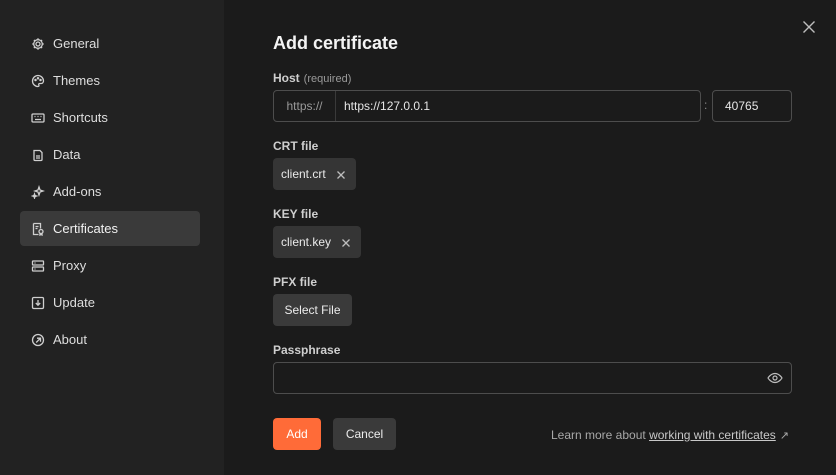 The height and width of the screenshot is (475, 836). What do you see at coordinates (38, 155) in the screenshot?
I see `database-icon` at bounding box center [38, 155].